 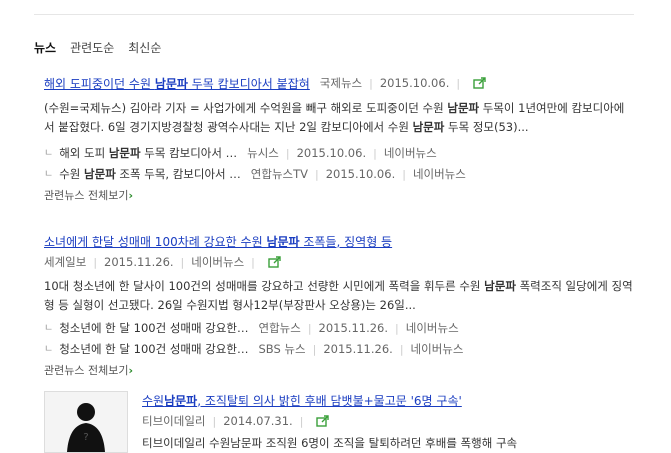 What do you see at coordinates (279, 328) in the screenshot?
I see `related-source: 연합뉴스` at bounding box center [279, 328].